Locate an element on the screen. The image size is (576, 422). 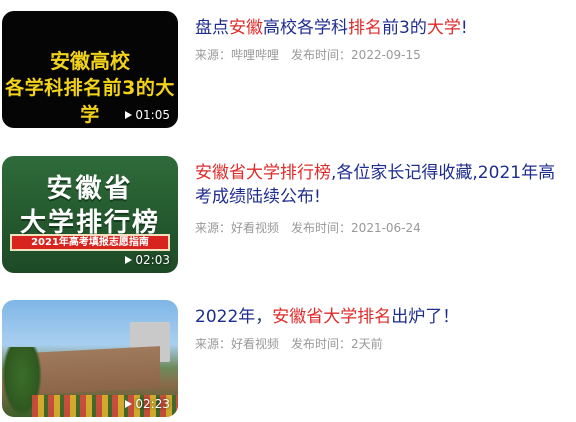
duration-text: 02:03 is located at coordinates (152, 260).